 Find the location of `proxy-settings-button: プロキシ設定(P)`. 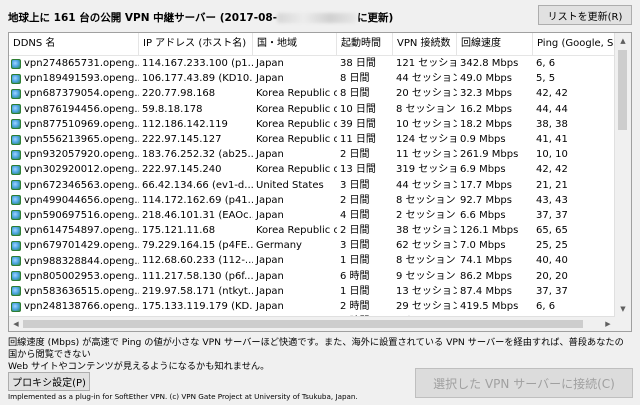

proxy-settings-button: プロキシ設定(P) is located at coordinates (49, 381).